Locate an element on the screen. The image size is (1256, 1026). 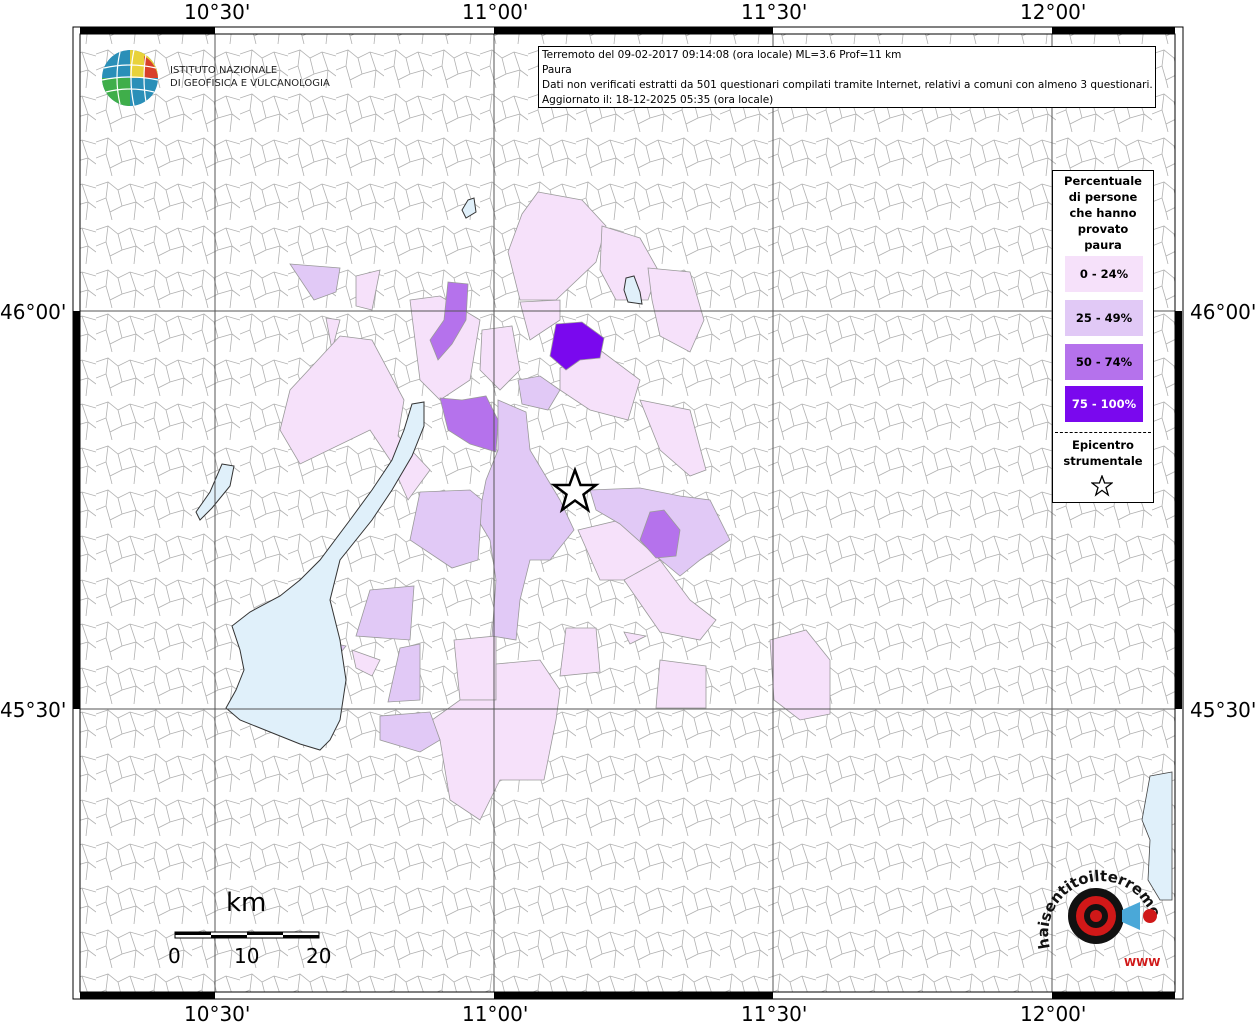
hai-sentito-il-terremoto-logo: haisentitoilterremoto.it WWW is located at coordinates (1103, 913).